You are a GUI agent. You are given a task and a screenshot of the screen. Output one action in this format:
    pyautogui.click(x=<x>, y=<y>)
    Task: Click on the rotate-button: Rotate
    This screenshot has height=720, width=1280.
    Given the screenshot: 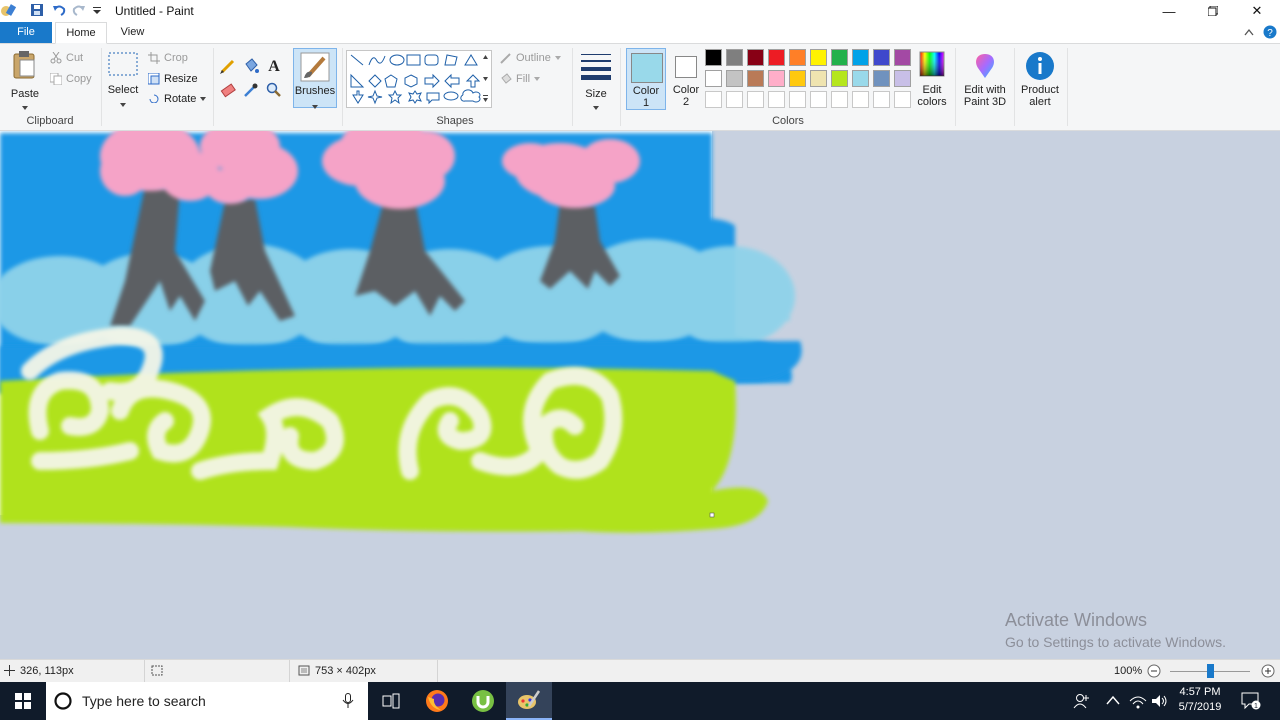 What is the action you would take?
    pyautogui.click(x=177, y=98)
    